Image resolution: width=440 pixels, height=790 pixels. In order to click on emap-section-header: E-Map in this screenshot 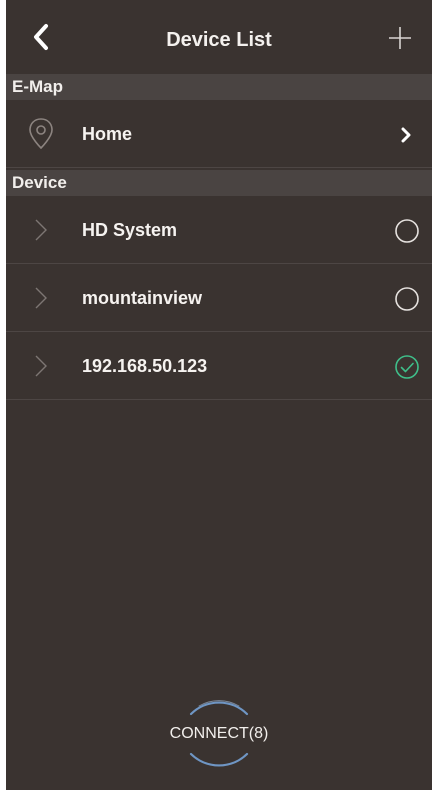, I will do `click(219, 87)`.